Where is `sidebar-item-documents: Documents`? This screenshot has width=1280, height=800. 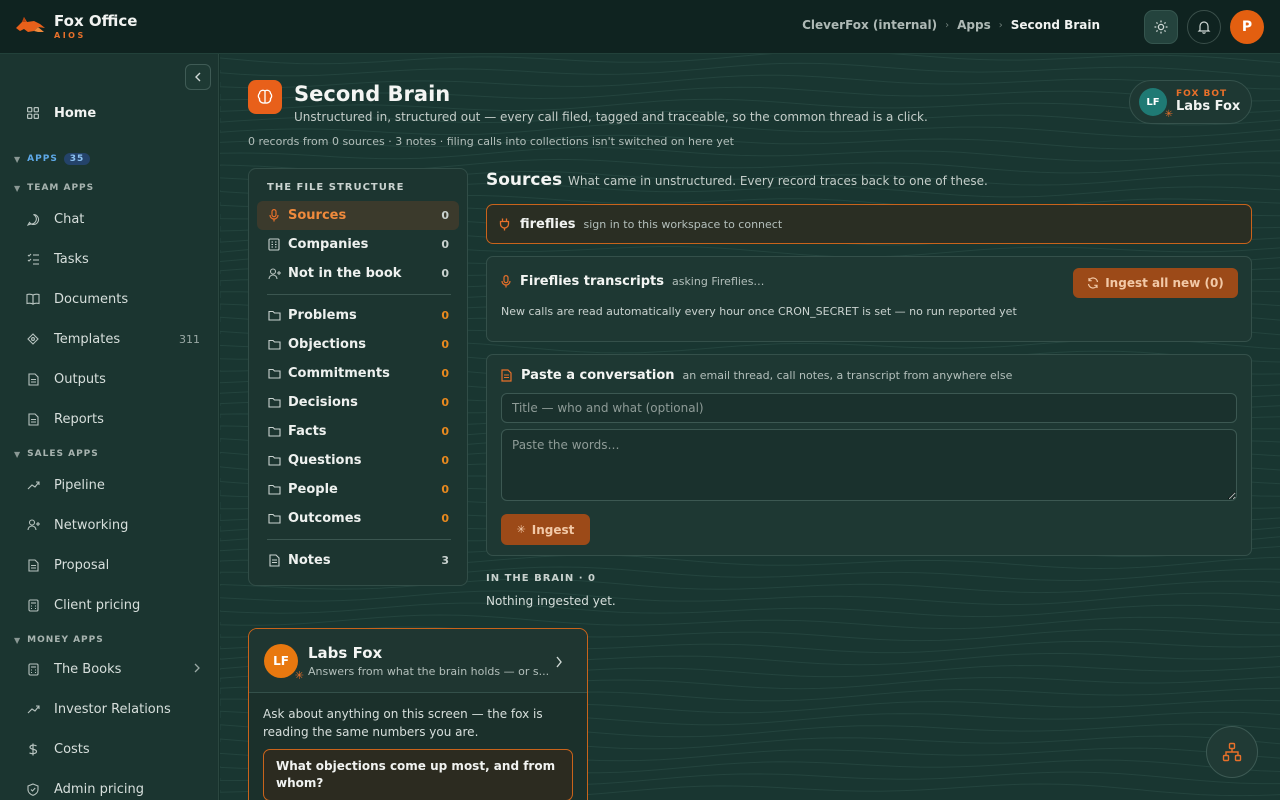 sidebar-item-documents: Documents is located at coordinates (111, 299).